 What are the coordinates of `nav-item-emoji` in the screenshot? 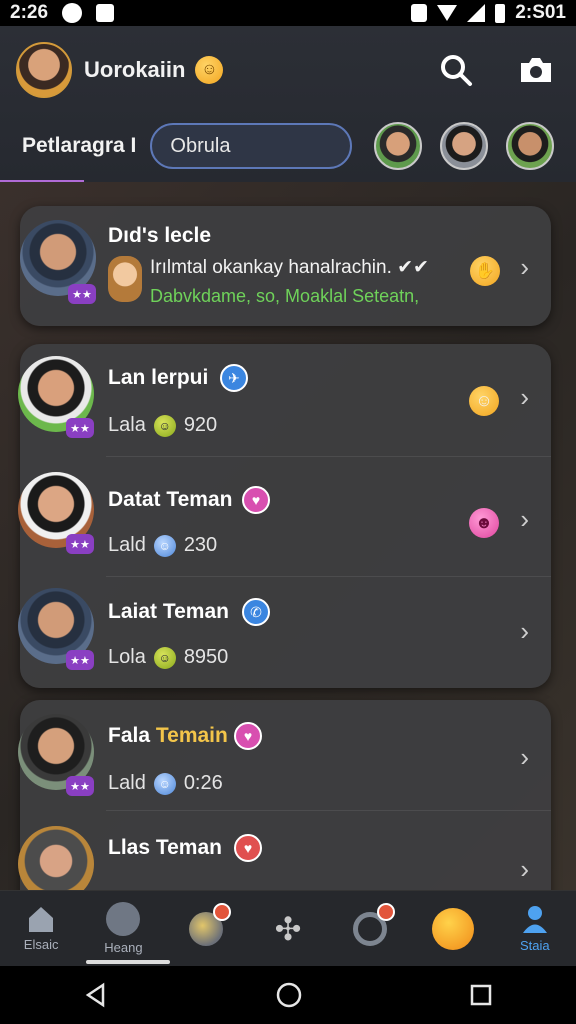 It's located at (452, 928).